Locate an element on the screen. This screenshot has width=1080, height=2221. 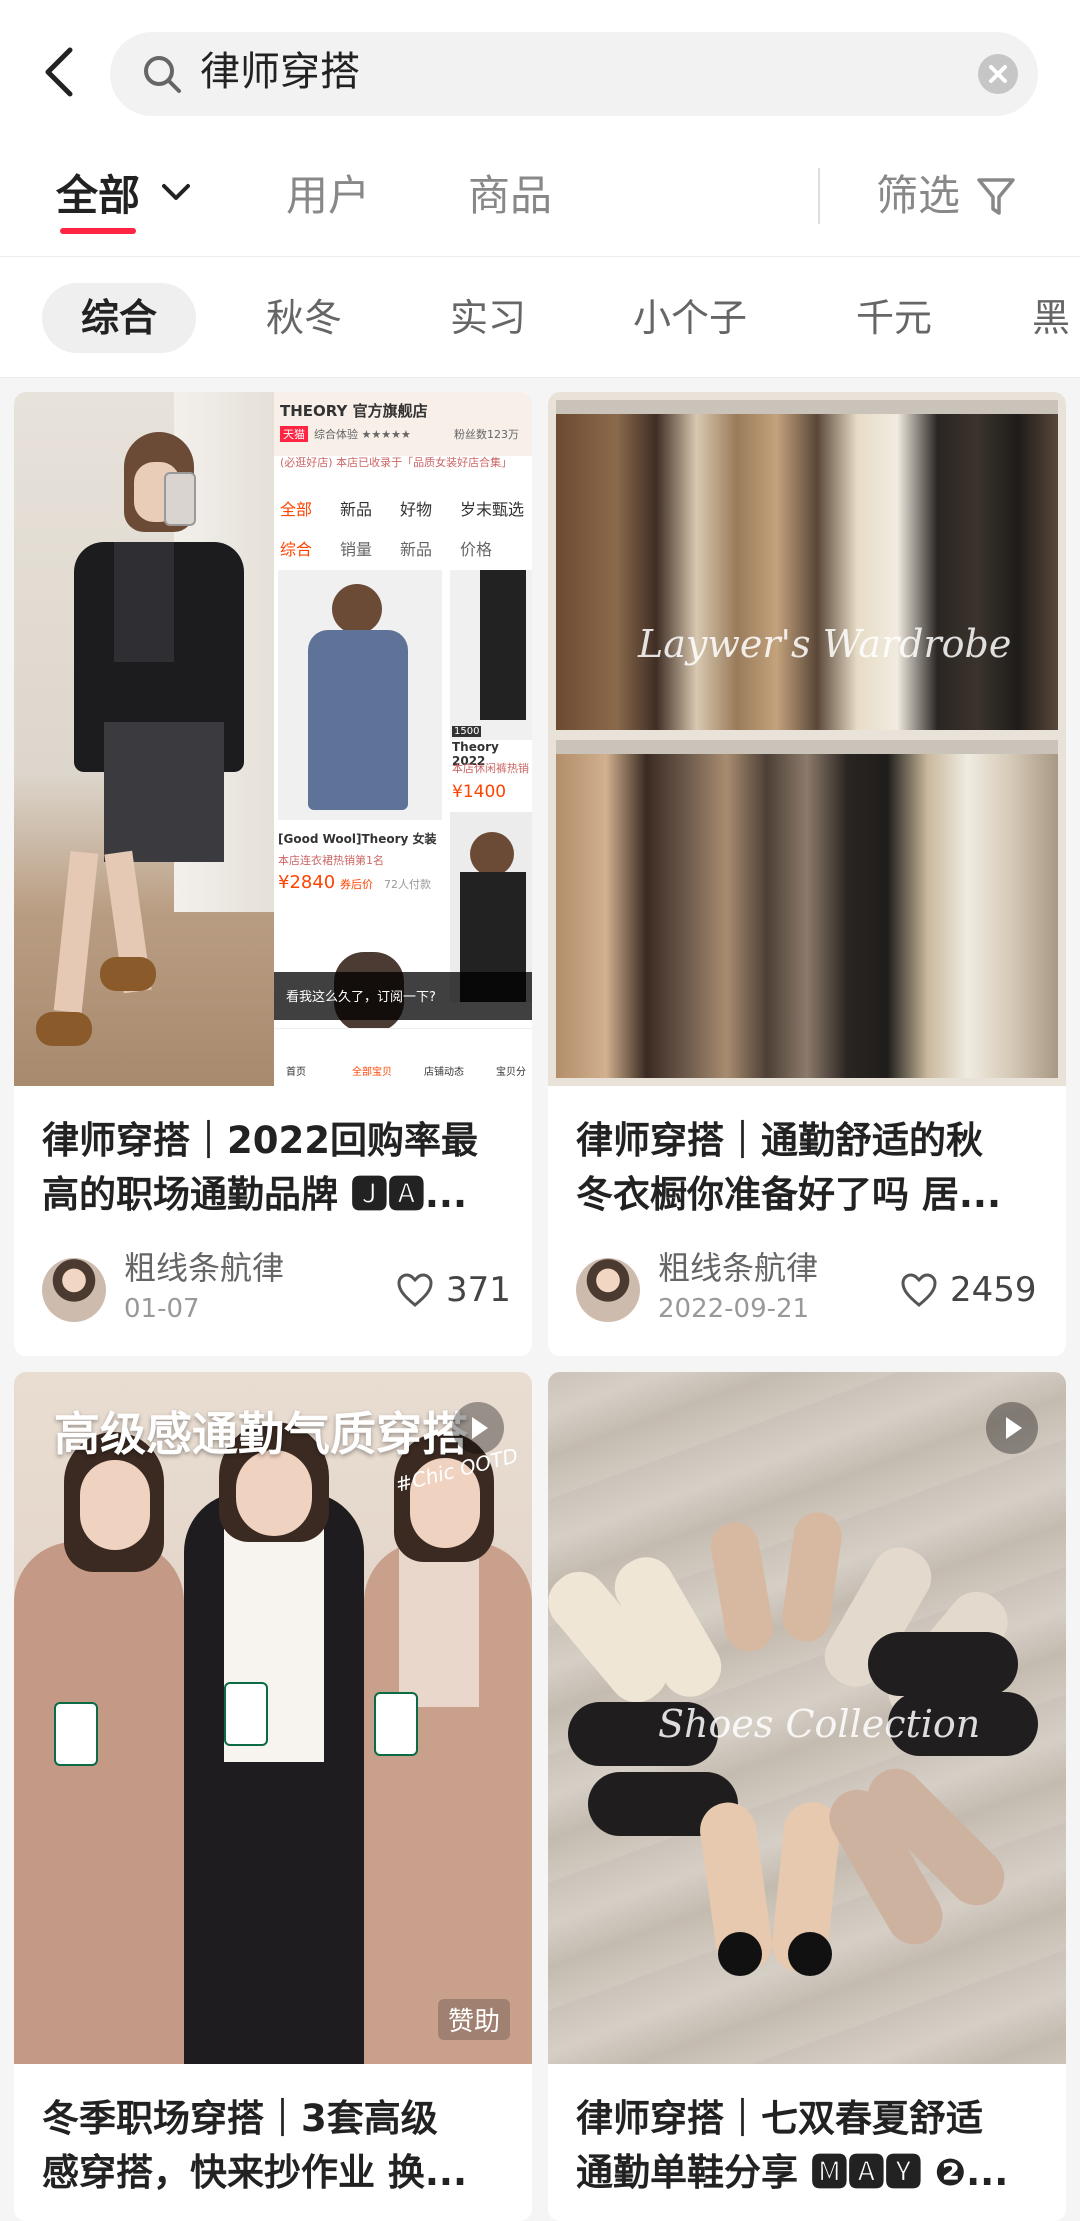
note-date: 01-07 is located at coordinates (162, 1309).